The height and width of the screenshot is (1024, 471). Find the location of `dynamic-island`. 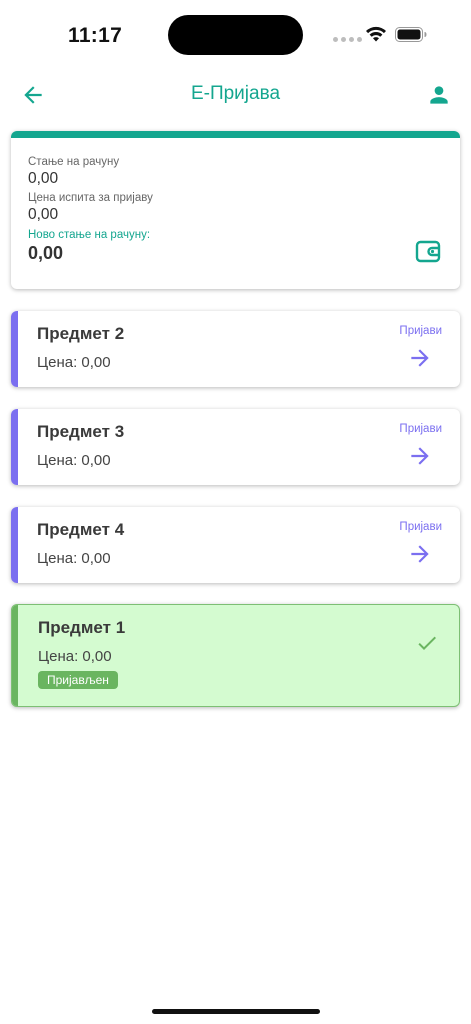

dynamic-island is located at coordinates (235, 35).